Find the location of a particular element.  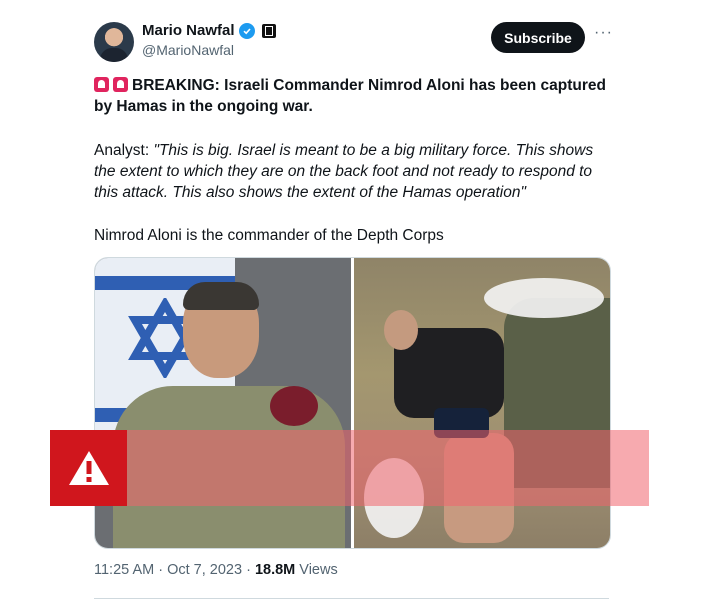

verified-badge-icon is located at coordinates (246, 30).